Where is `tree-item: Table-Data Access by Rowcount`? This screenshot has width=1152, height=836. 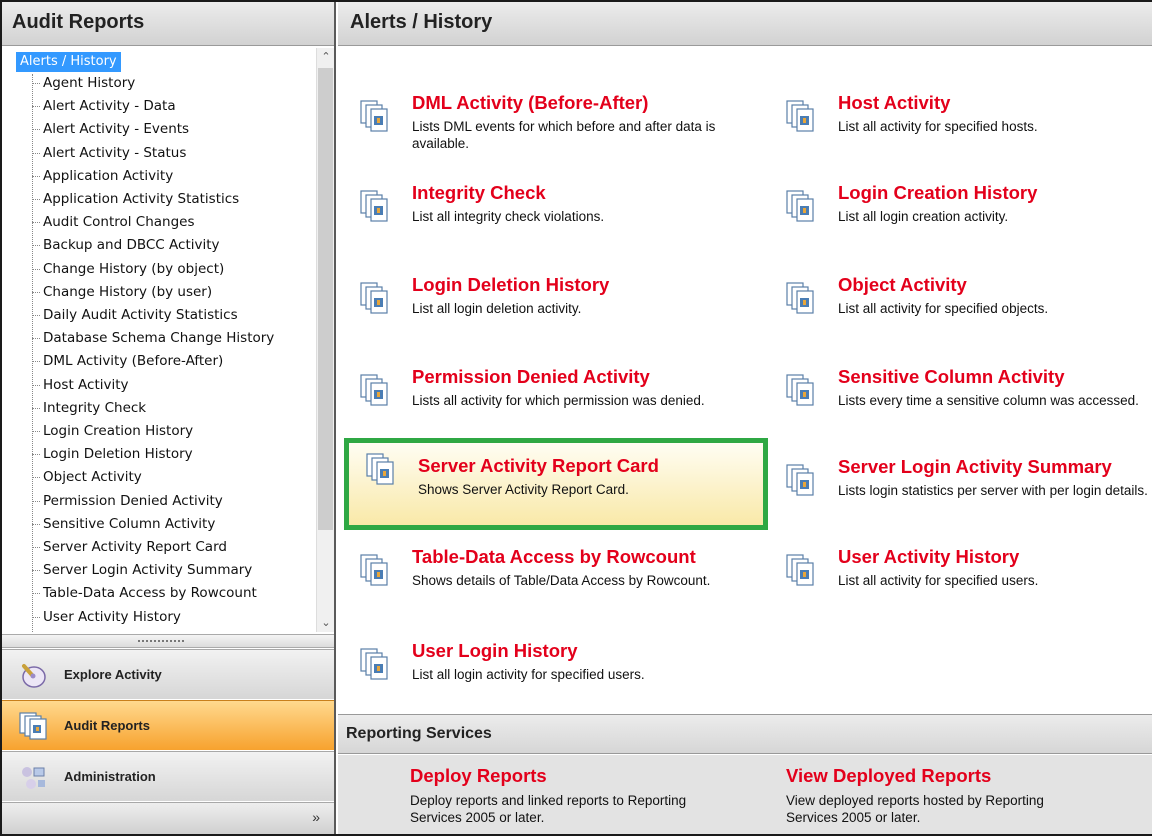
tree-item: Table-Data Access by Rowcount is located at coordinates (142, 593).